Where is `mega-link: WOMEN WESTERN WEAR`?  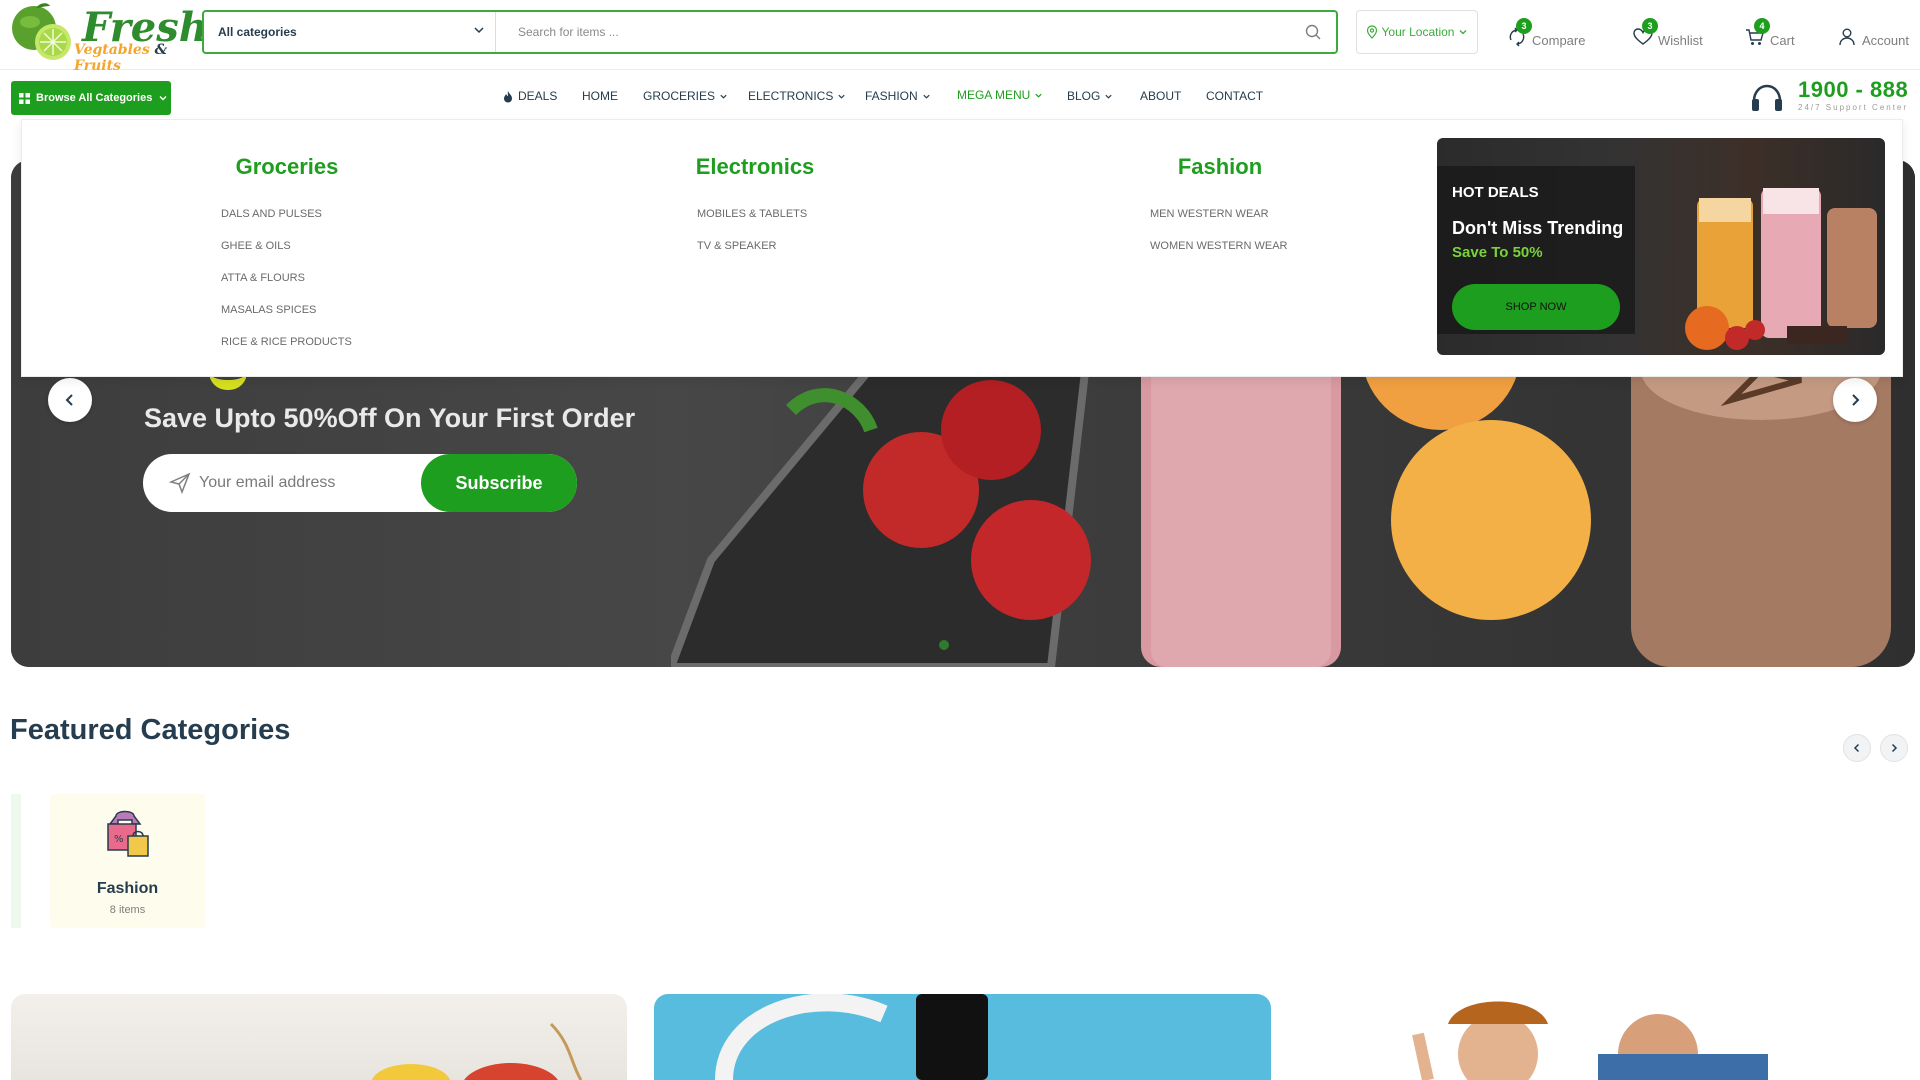
mega-link: WOMEN WESTERN WEAR is located at coordinates (1219, 256).